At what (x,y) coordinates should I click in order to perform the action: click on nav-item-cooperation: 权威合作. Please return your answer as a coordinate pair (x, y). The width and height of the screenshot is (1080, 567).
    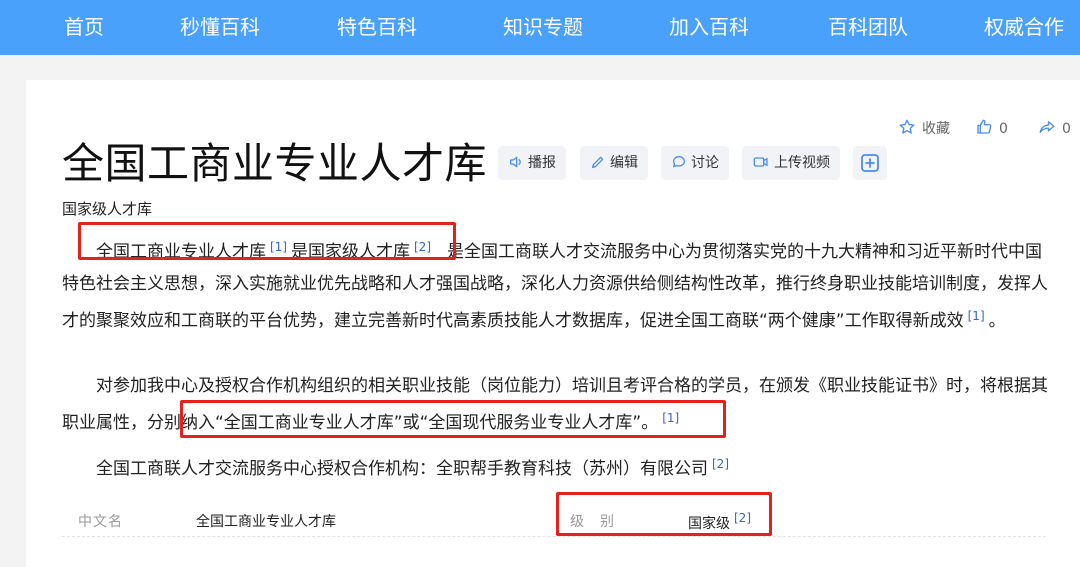
    Looking at the image, I should click on (1024, 27).